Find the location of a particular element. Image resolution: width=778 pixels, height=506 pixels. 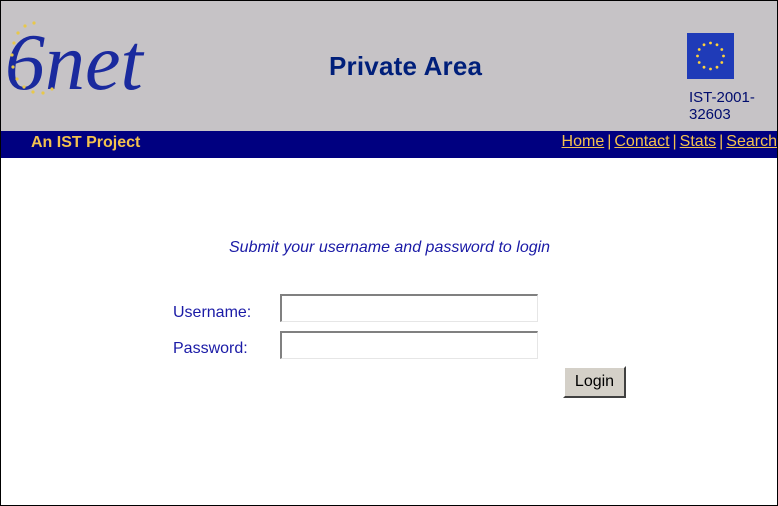

logo-text: 6net is located at coordinates (75, 63).